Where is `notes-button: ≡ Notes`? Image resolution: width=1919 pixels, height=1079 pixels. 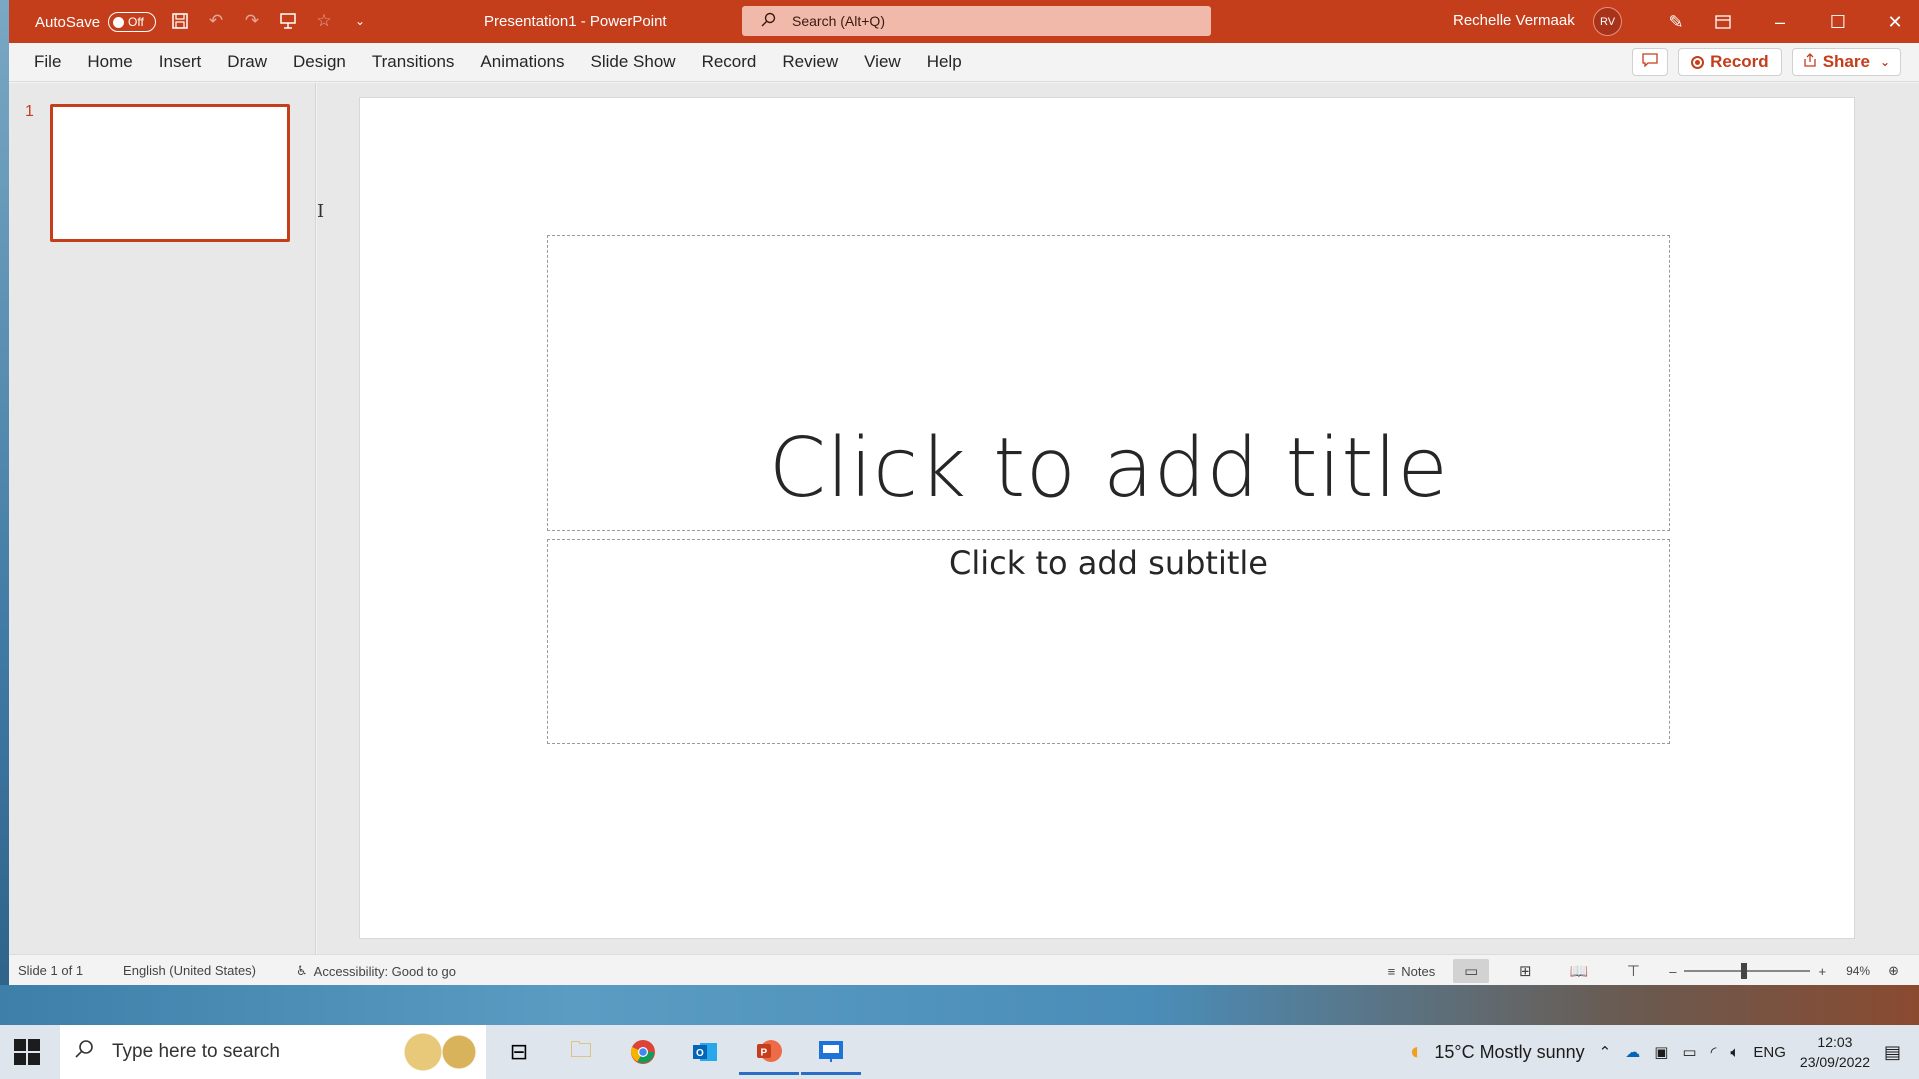 notes-button: ≡ Notes is located at coordinates (1412, 971).